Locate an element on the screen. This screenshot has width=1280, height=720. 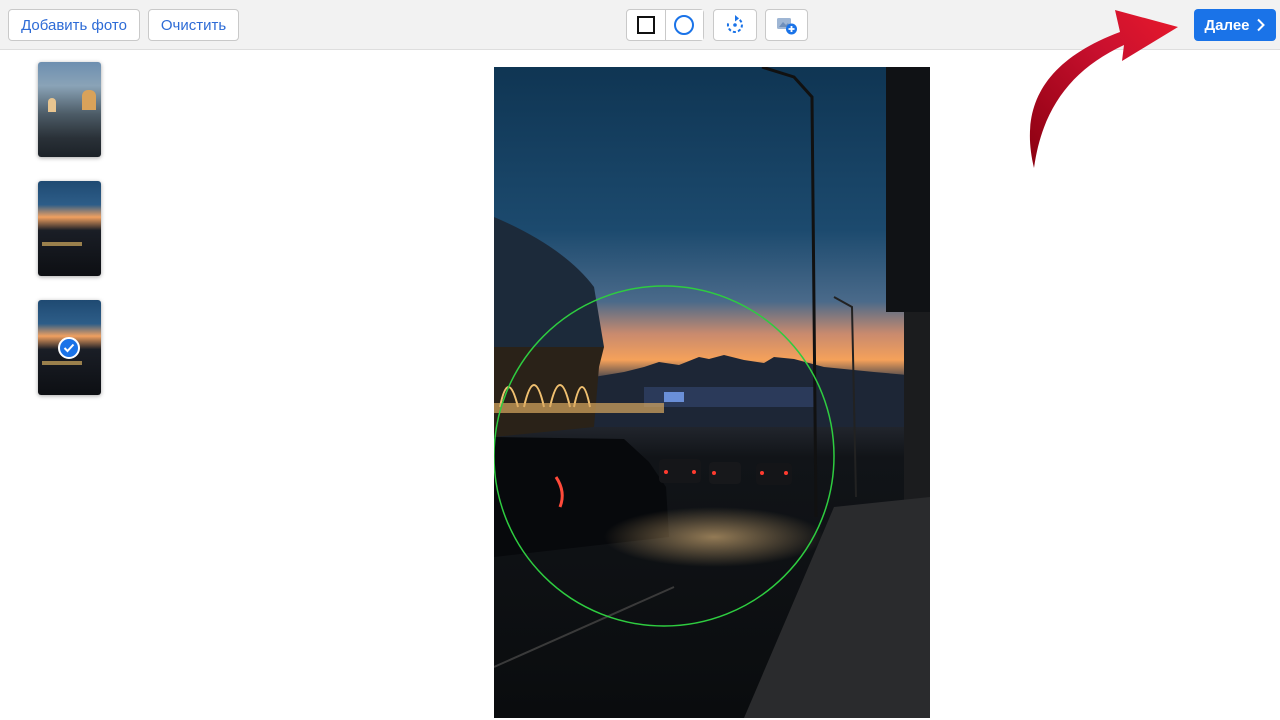
add-crop-icon is located at coordinates (786, 26).